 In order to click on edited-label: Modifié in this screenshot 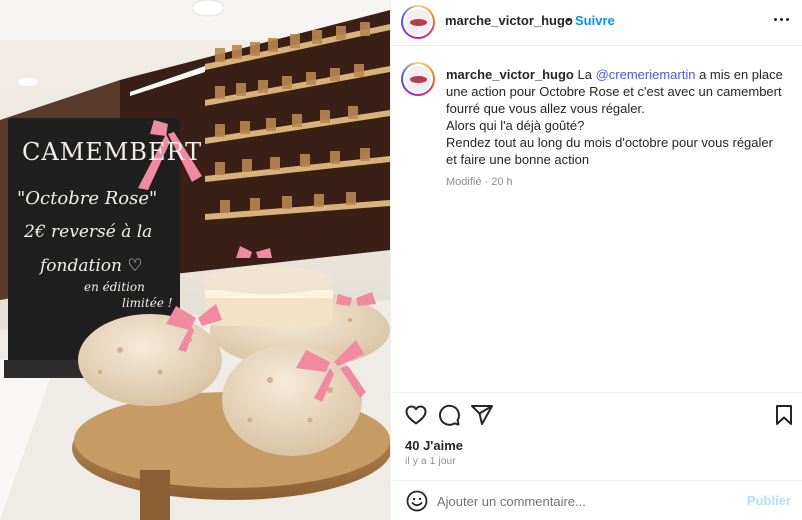, I will do `click(464, 182)`.